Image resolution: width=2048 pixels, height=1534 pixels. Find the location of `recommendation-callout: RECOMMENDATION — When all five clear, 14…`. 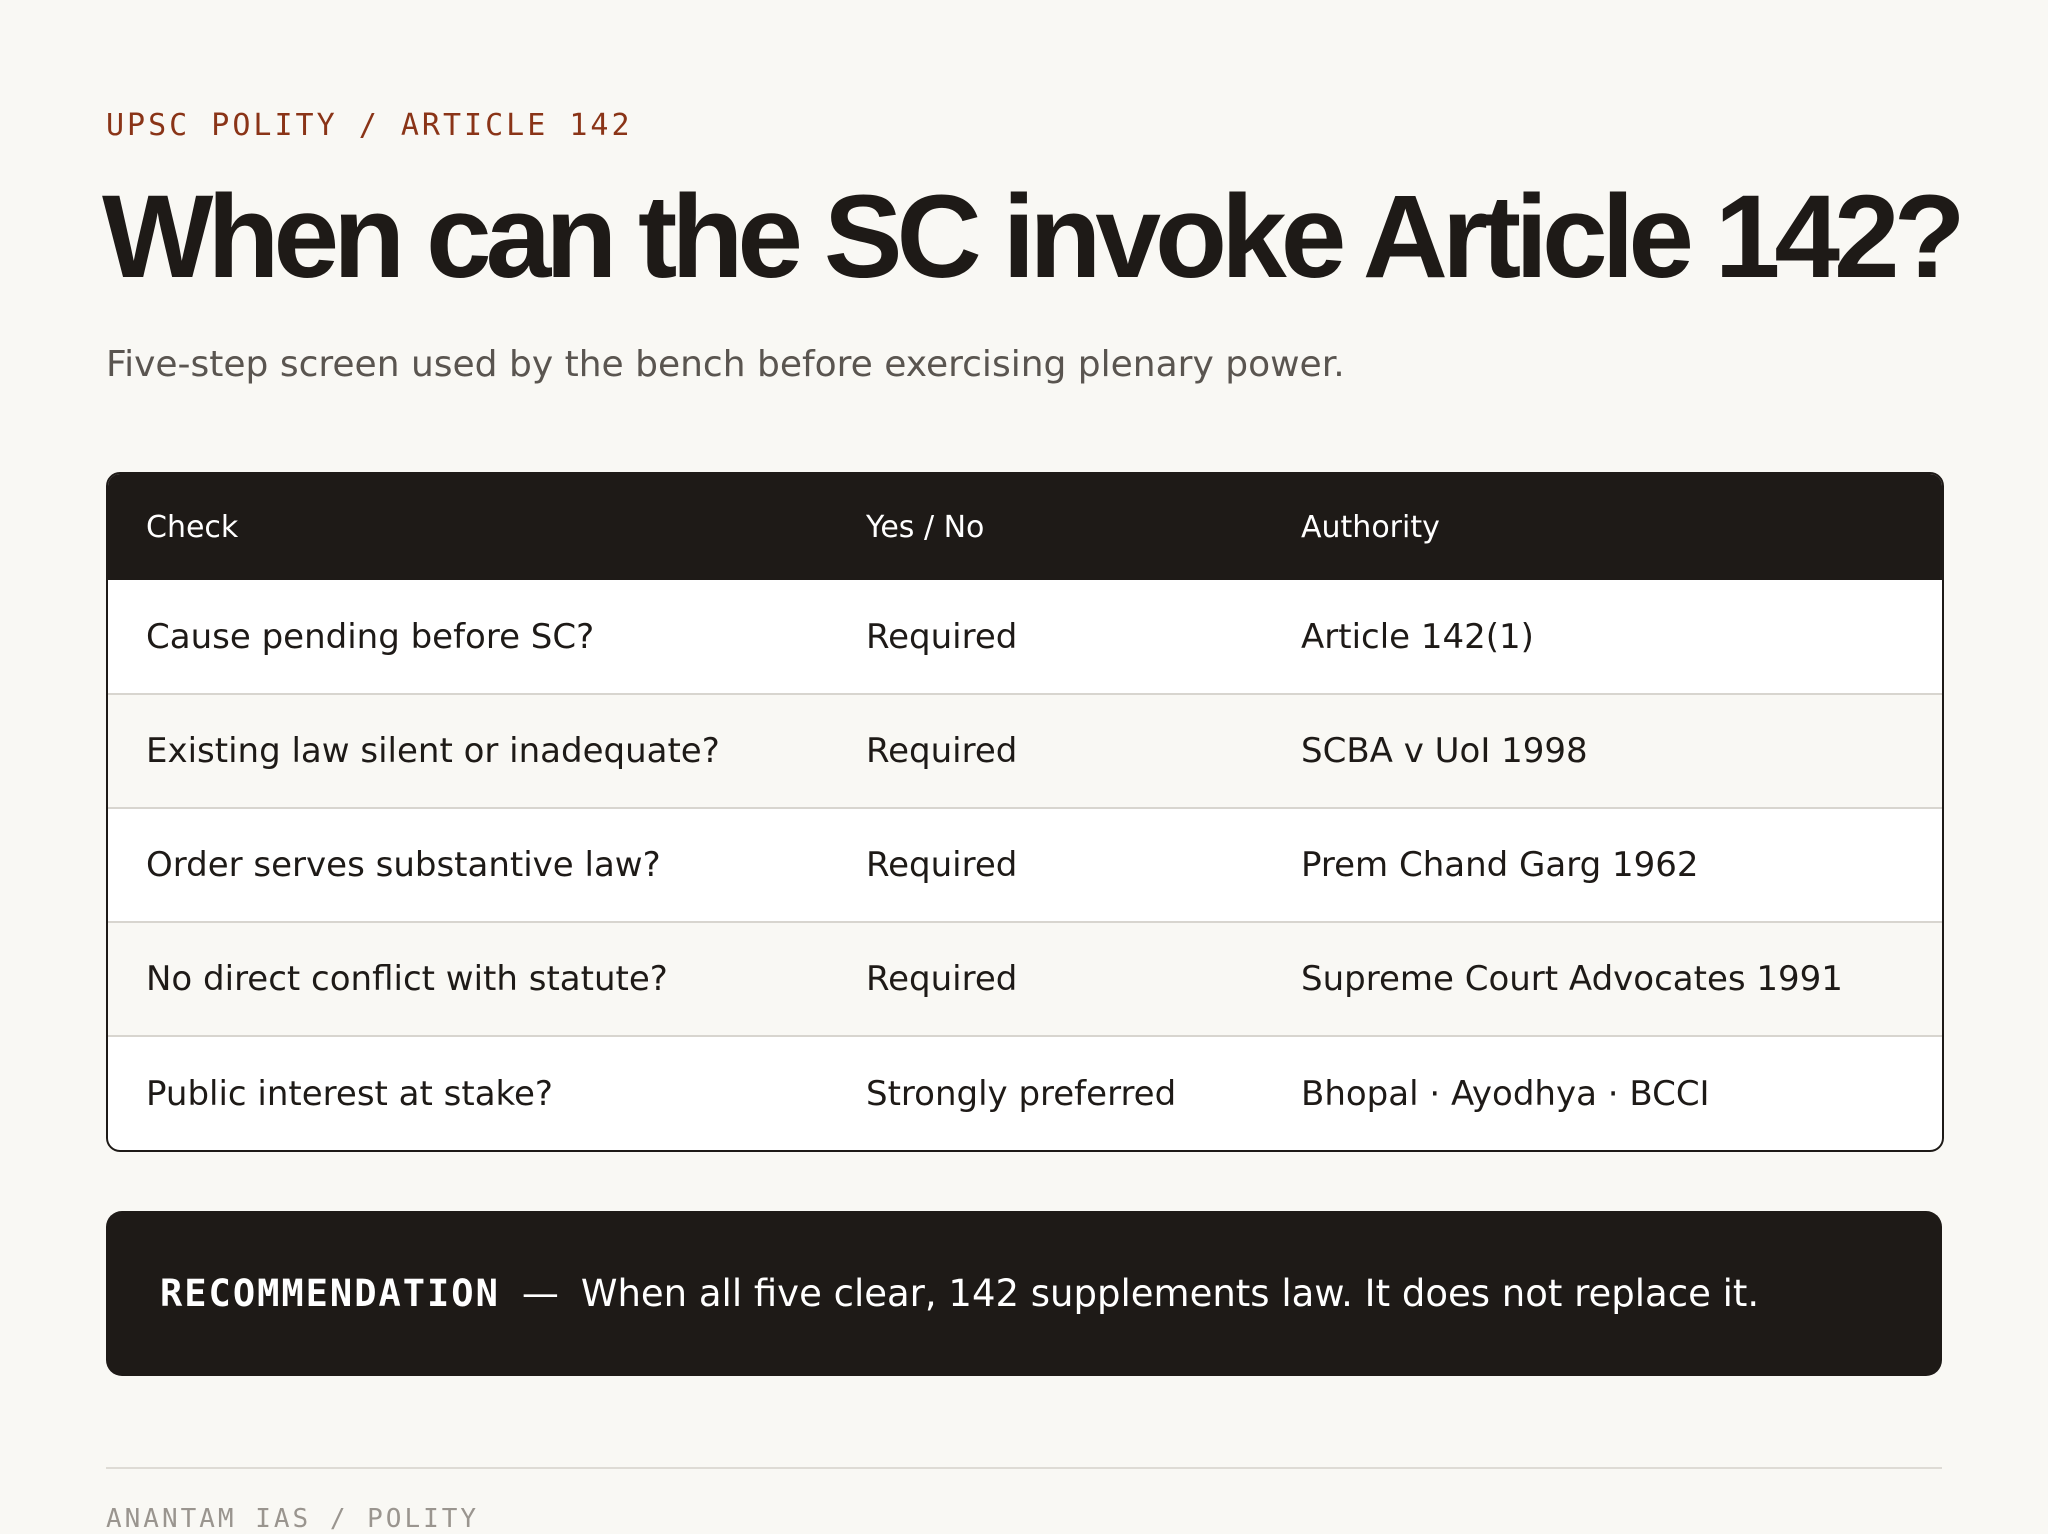

recommendation-callout: RECOMMENDATION — When all five clear, 14… is located at coordinates (1024, 1293).